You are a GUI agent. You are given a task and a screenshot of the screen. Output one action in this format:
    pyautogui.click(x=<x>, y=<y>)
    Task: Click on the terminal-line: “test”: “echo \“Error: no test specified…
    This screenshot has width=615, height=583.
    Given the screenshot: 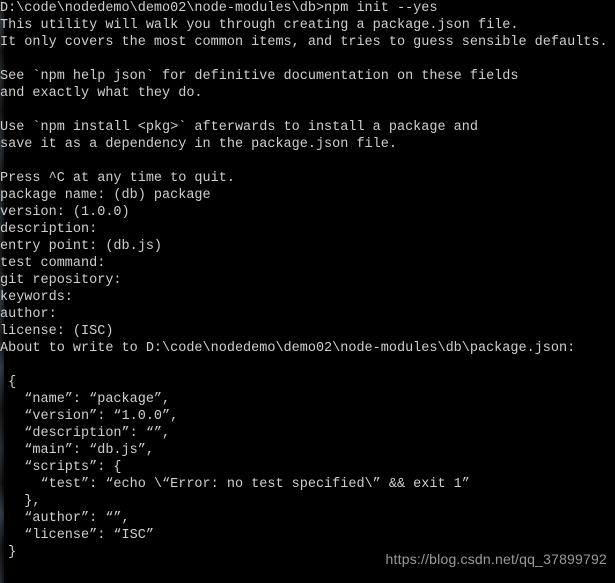 What is the action you would take?
    pyautogui.click(x=235, y=484)
    